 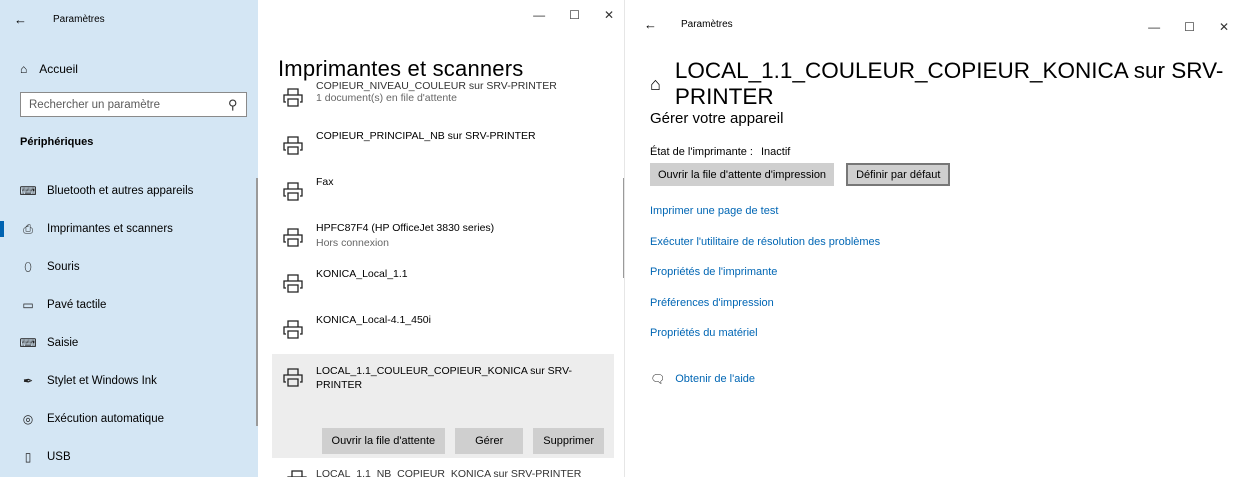 I want to click on sidebar-item-label: Pavé tactile, so click(x=77, y=305).